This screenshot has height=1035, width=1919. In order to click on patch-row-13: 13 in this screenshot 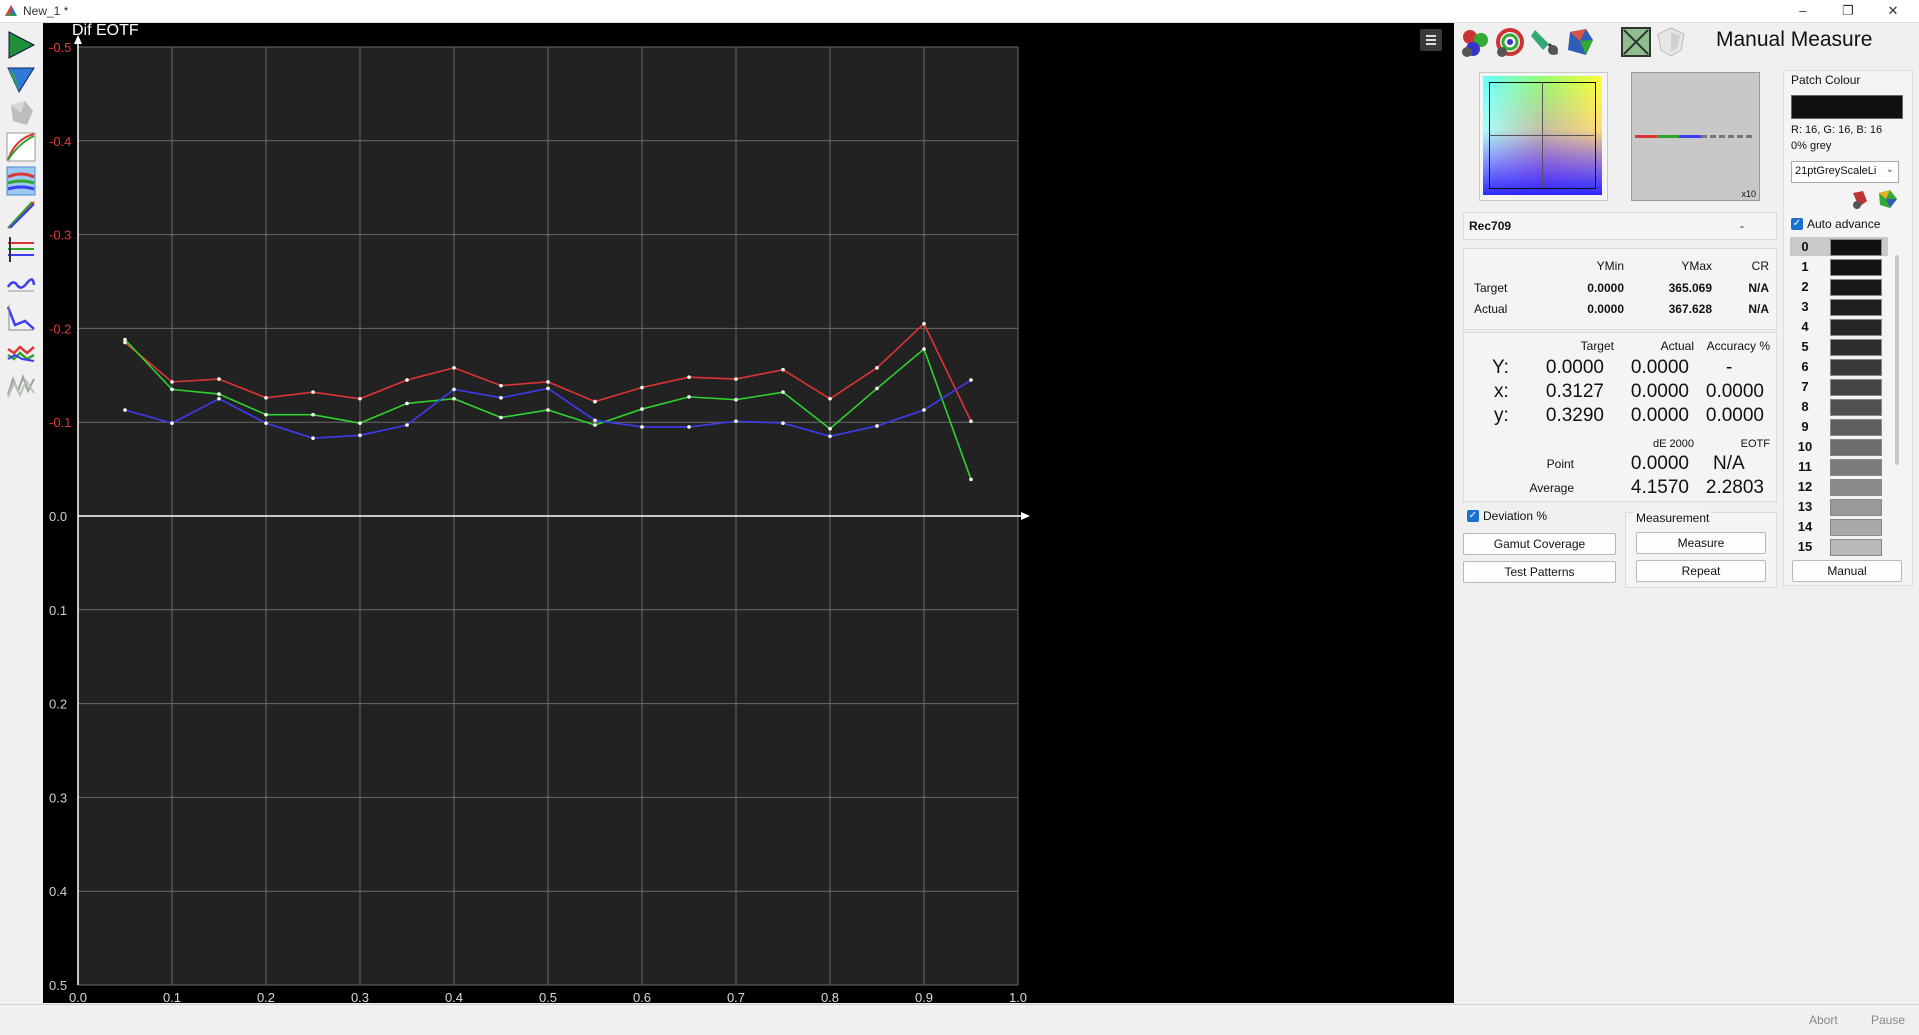, I will do `click(1839, 506)`.